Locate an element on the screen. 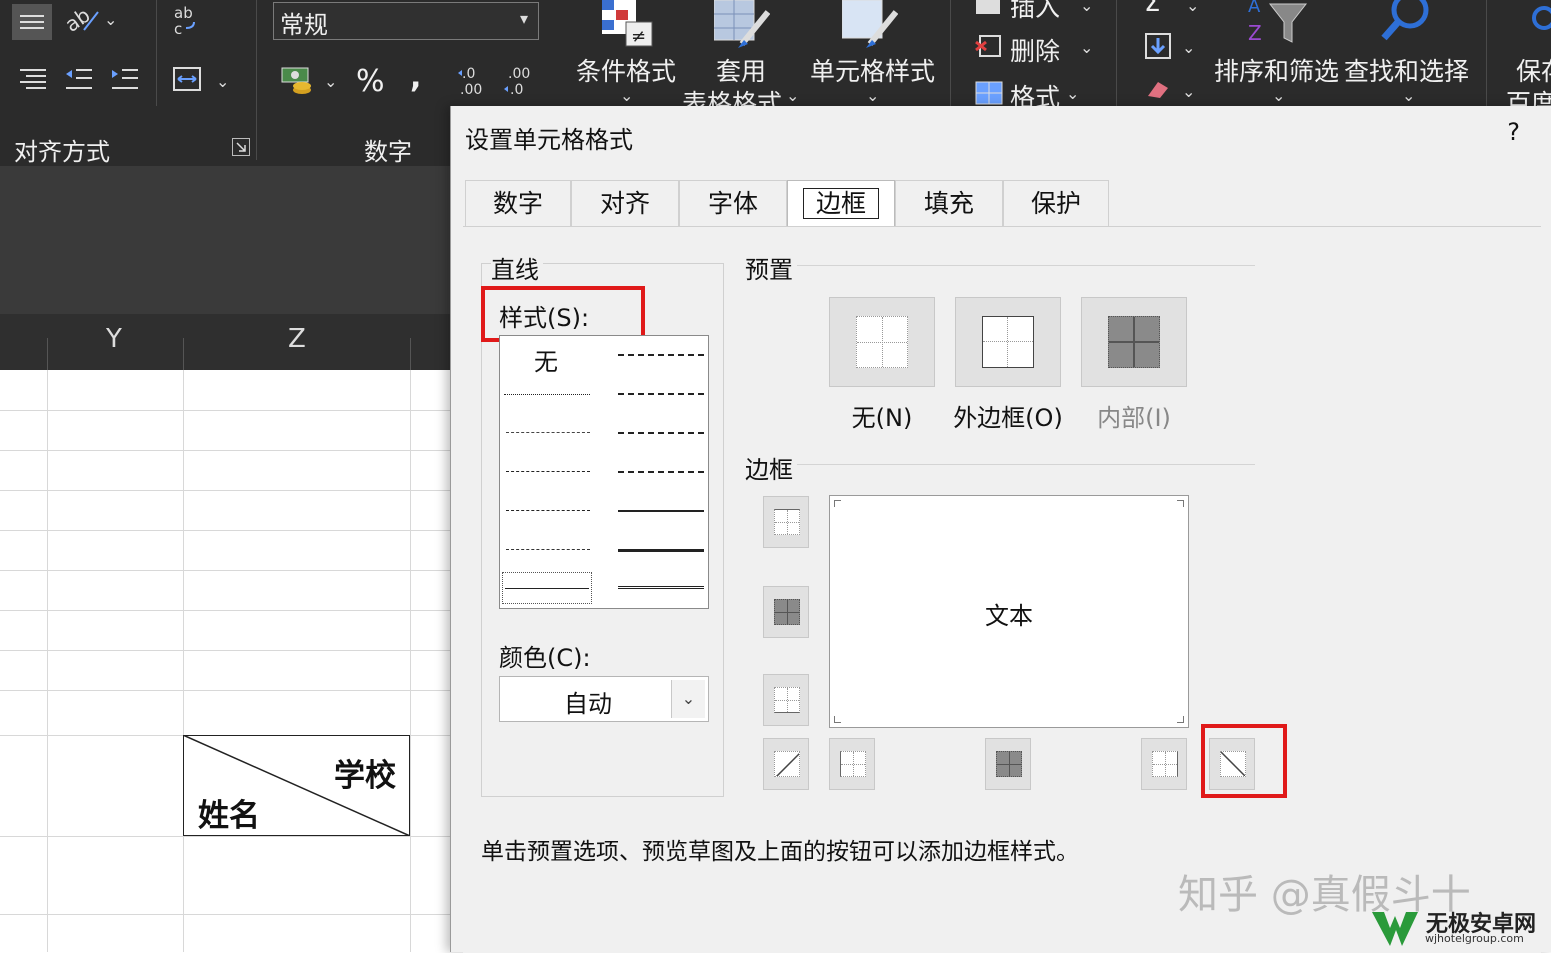 The height and width of the screenshot is (953, 1551). diagonal-down-highlight-box is located at coordinates (1244, 761).